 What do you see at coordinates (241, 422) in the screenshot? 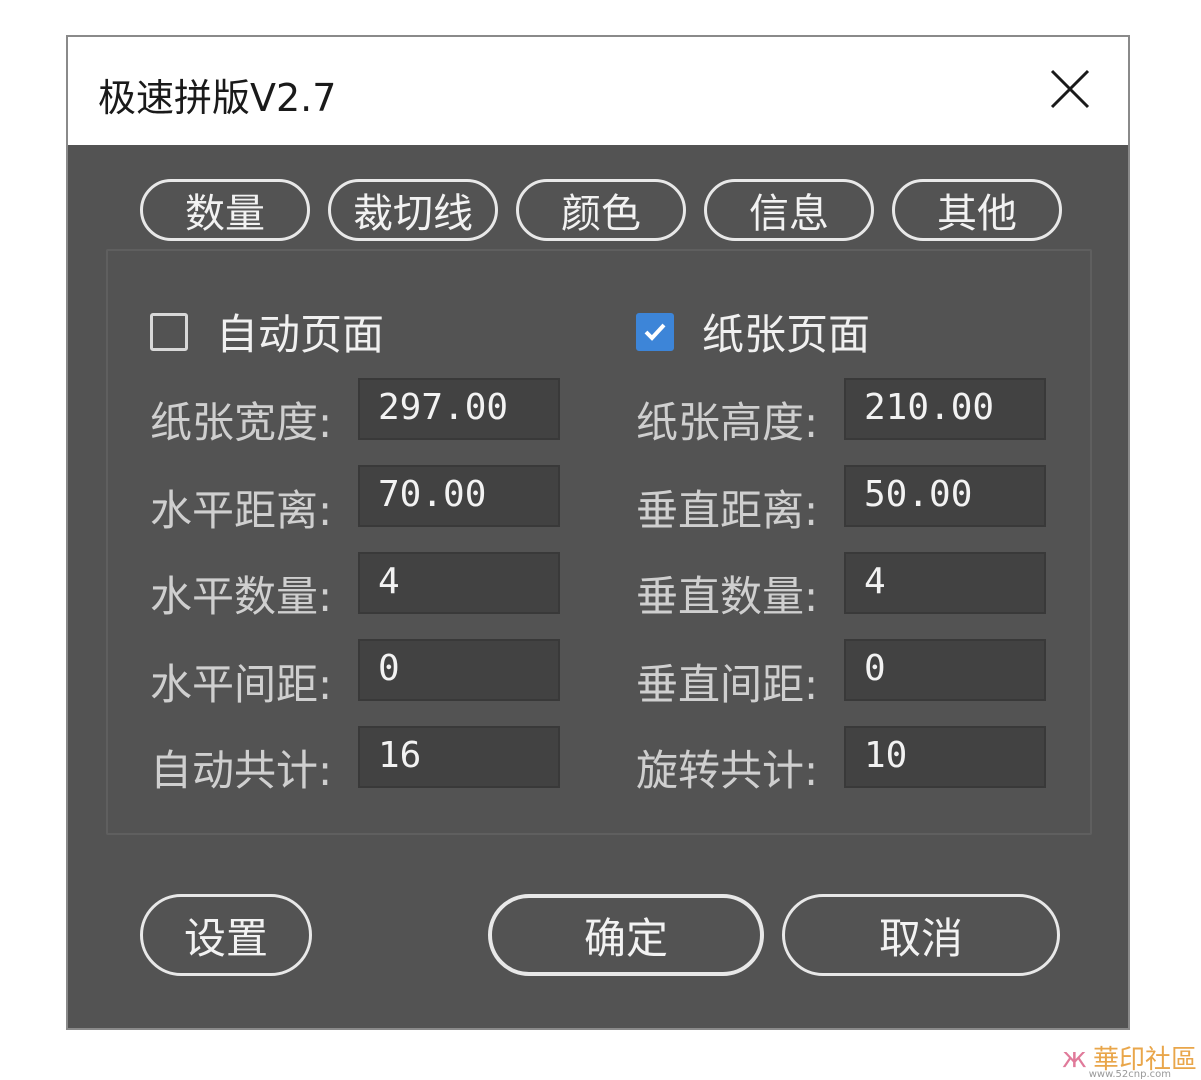
I see `paper-width-label: 纸张宽度:` at bounding box center [241, 422].